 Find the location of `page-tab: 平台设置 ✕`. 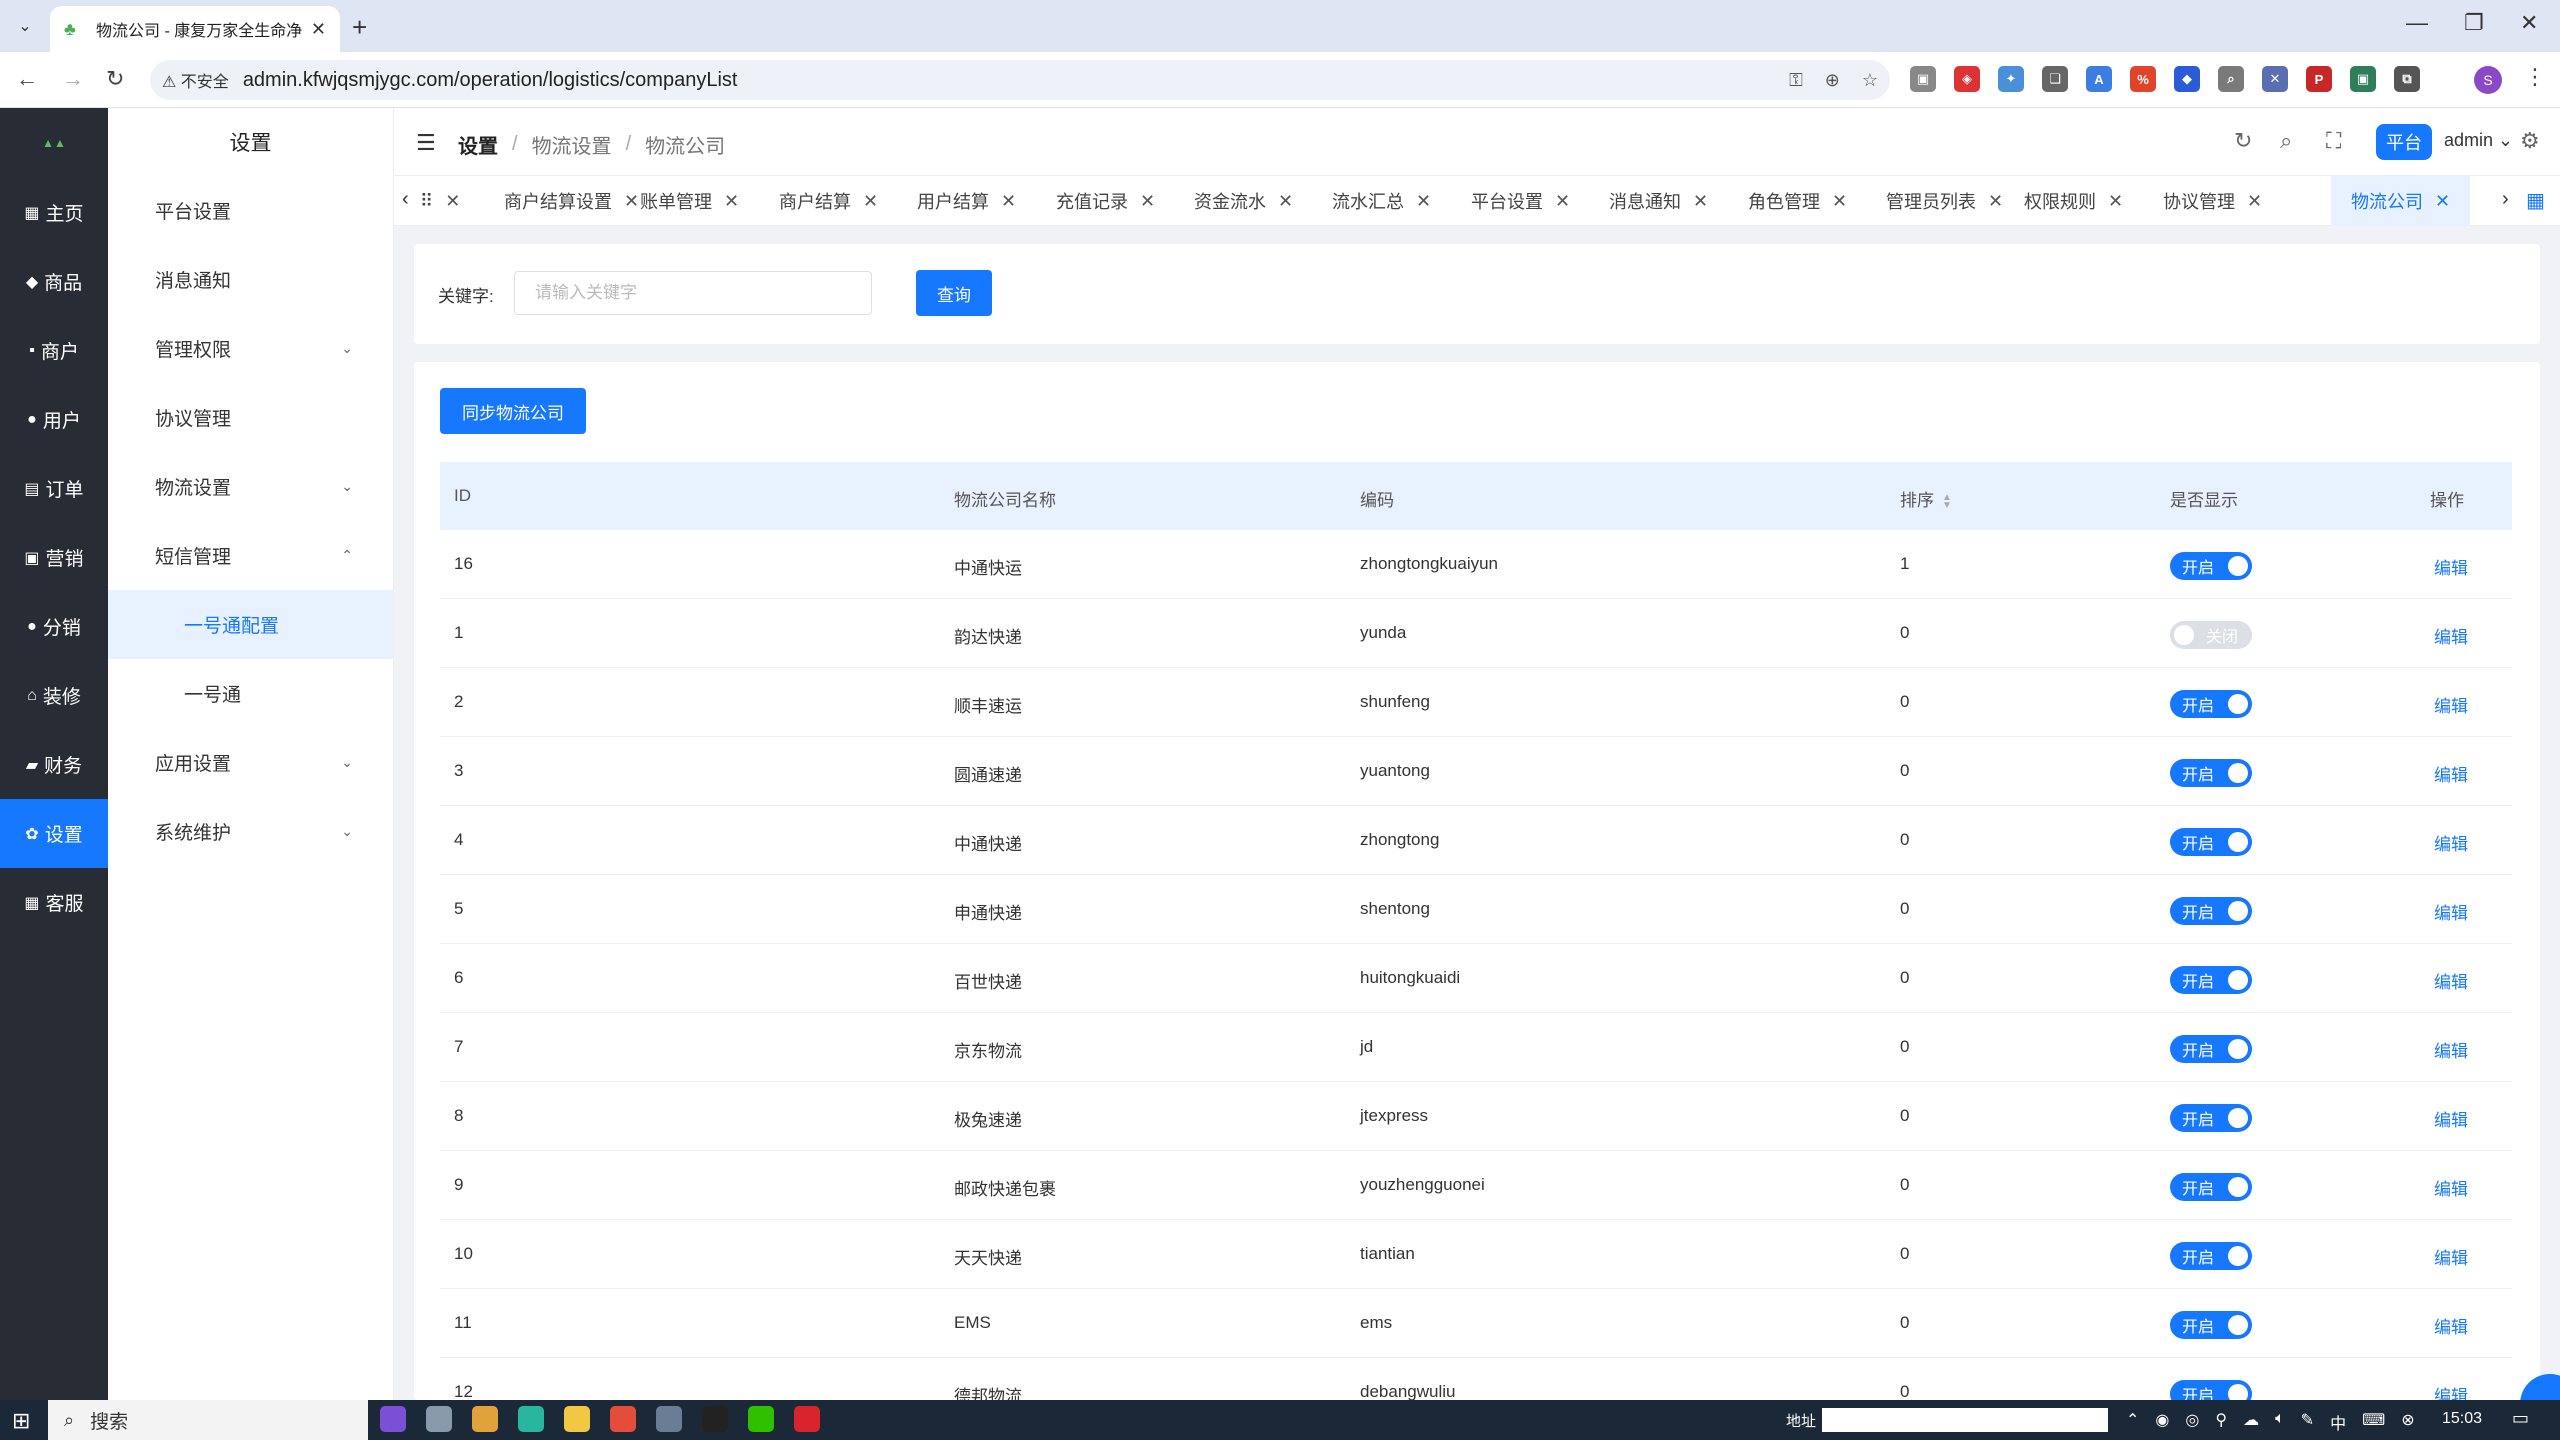

page-tab: 平台设置 ✕ is located at coordinates (1520, 201).